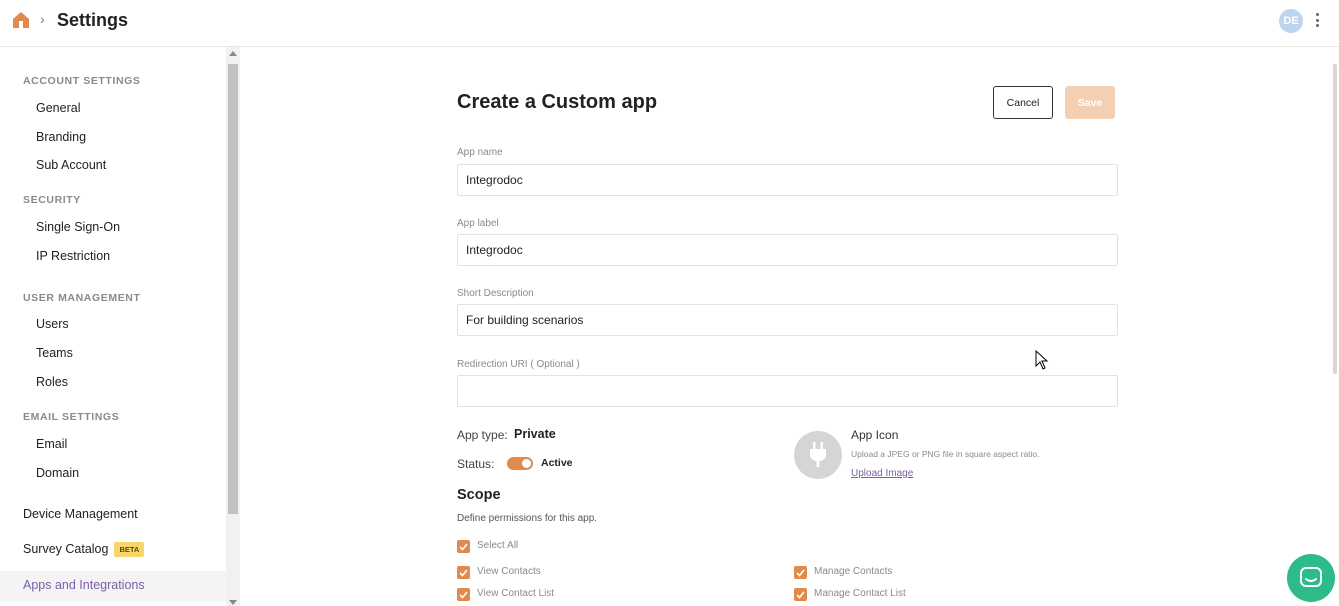 The width and height of the screenshot is (1339, 606). What do you see at coordinates (66, 549) in the screenshot?
I see `sidebar-item-label: Survey Catalog` at bounding box center [66, 549].